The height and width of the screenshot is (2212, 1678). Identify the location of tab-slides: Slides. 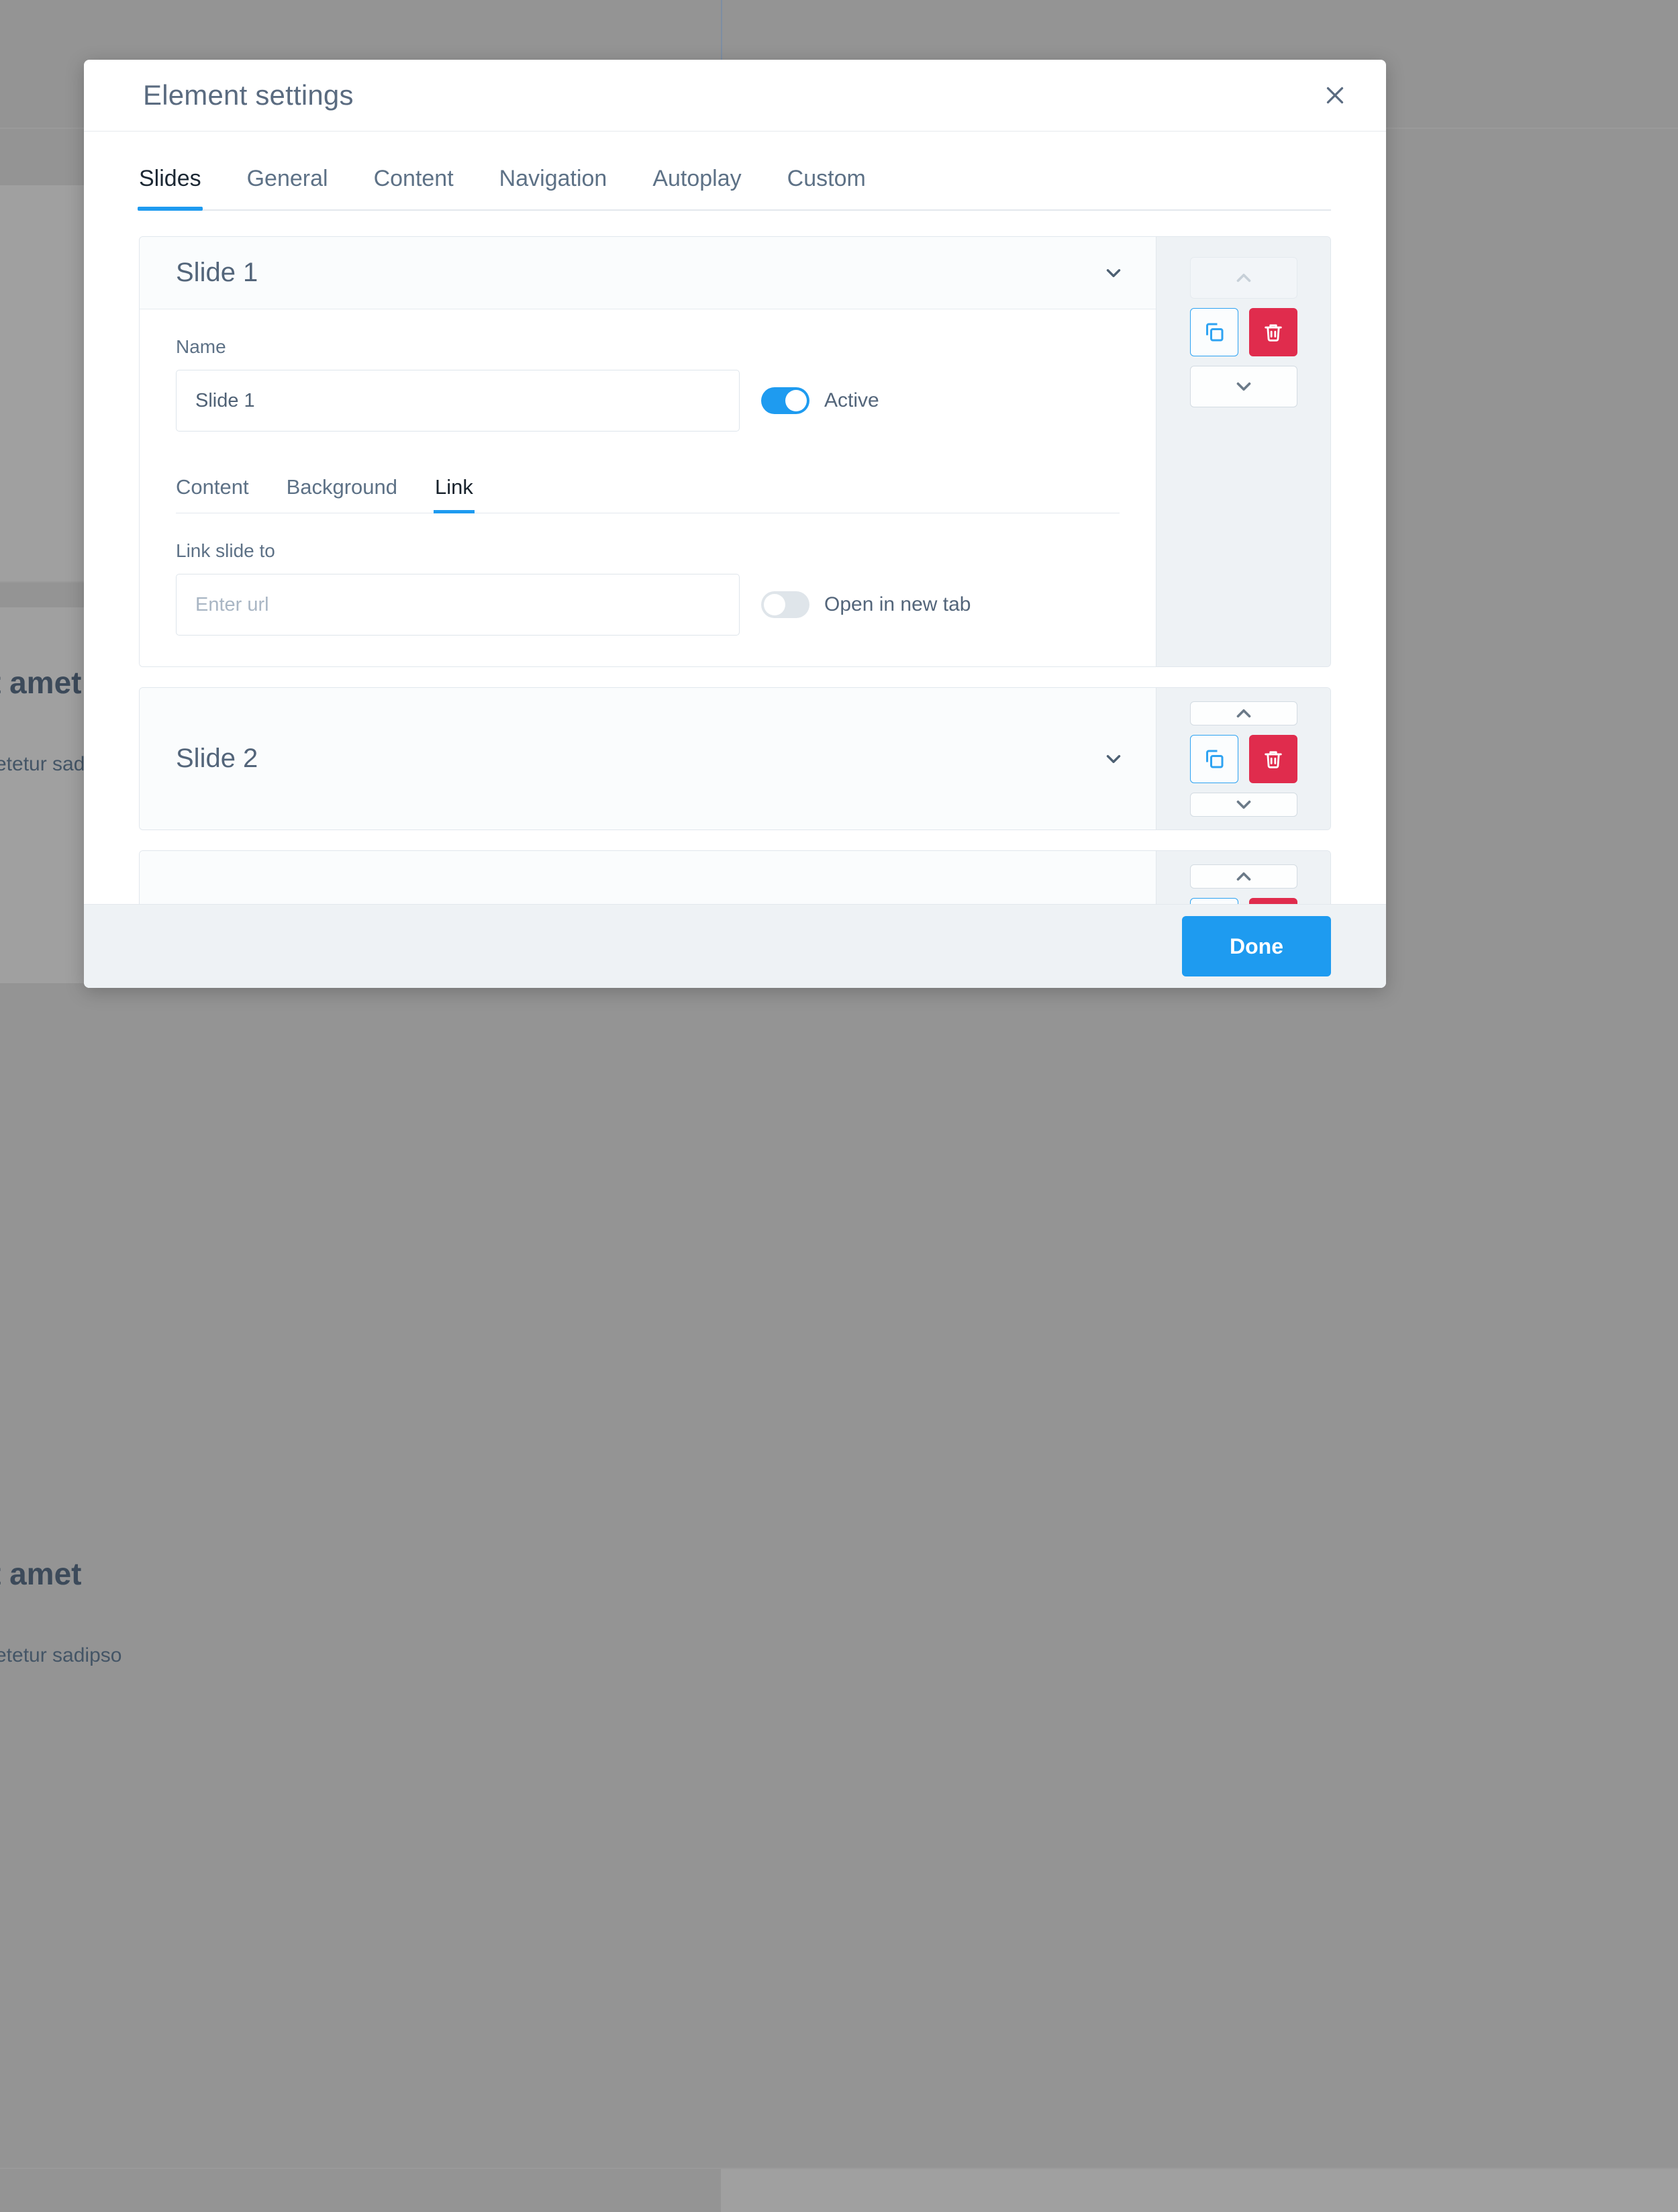
(170, 188).